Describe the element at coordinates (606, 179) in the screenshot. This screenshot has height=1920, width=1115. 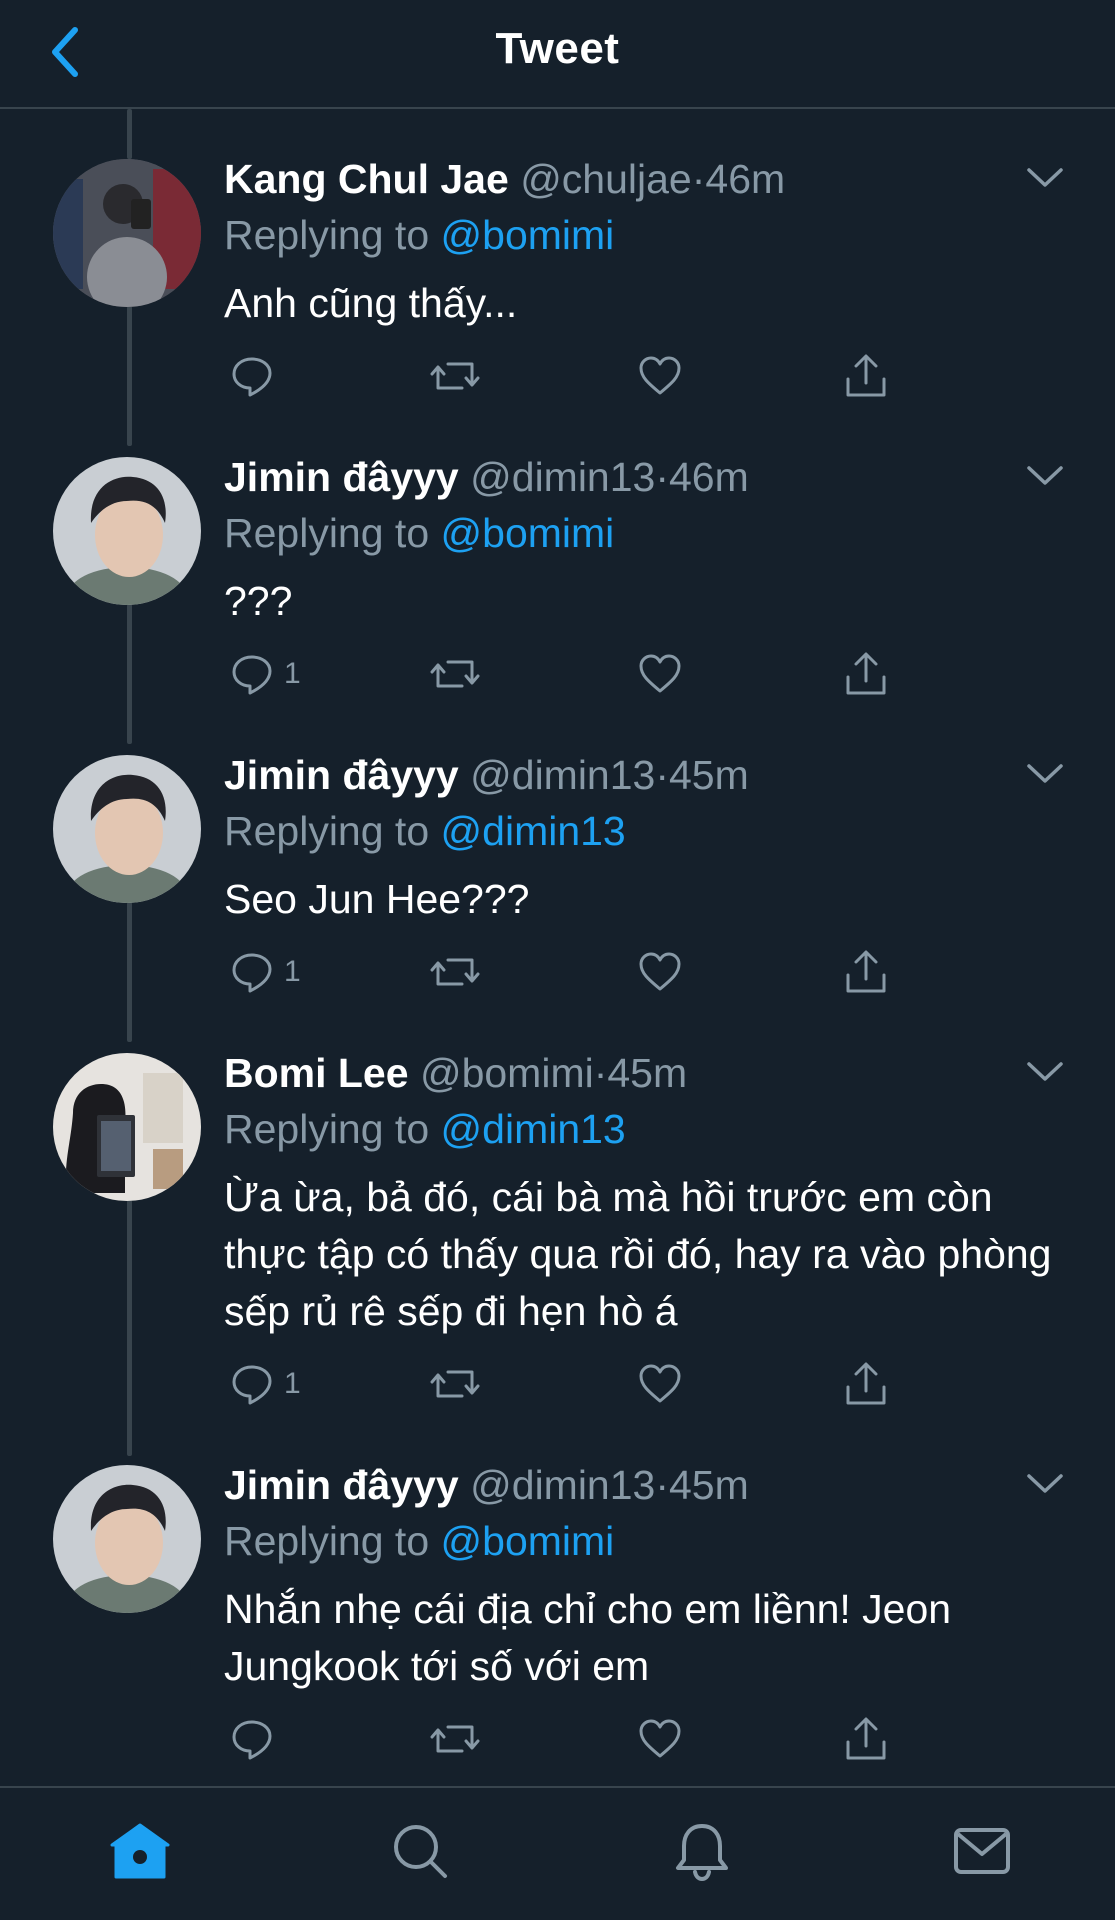
I see `author-handle: @chuljae` at that location.